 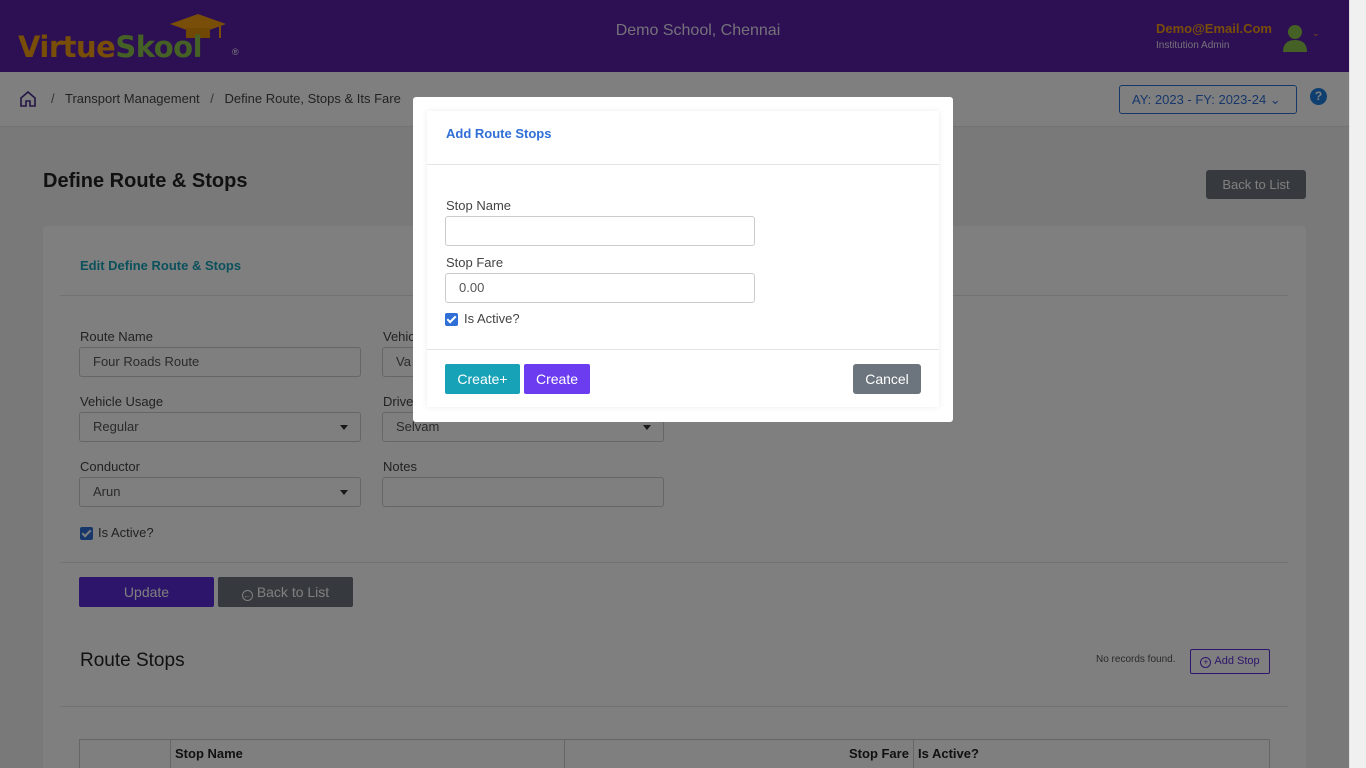 What do you see at coordinates (557, 379) in the screenshot?
I see `create-button: Create` at bounding box center [557, 379].